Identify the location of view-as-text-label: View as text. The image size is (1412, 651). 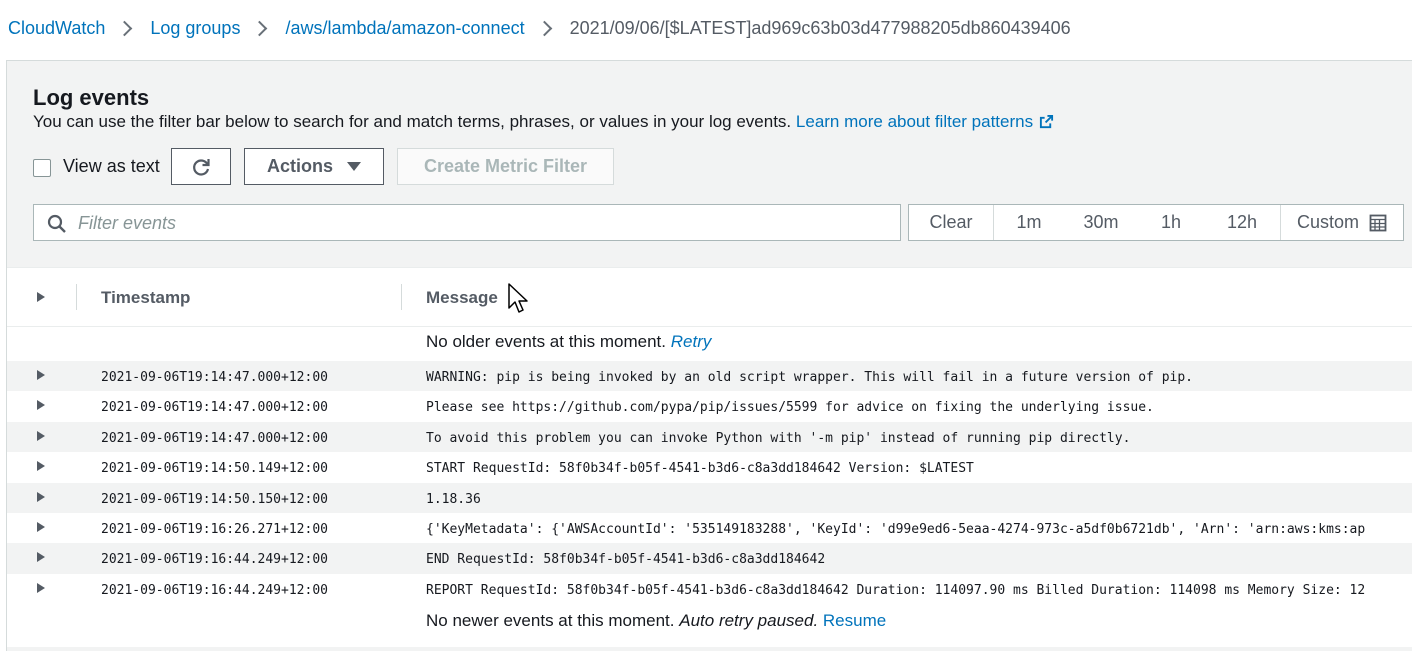
(111, 166).